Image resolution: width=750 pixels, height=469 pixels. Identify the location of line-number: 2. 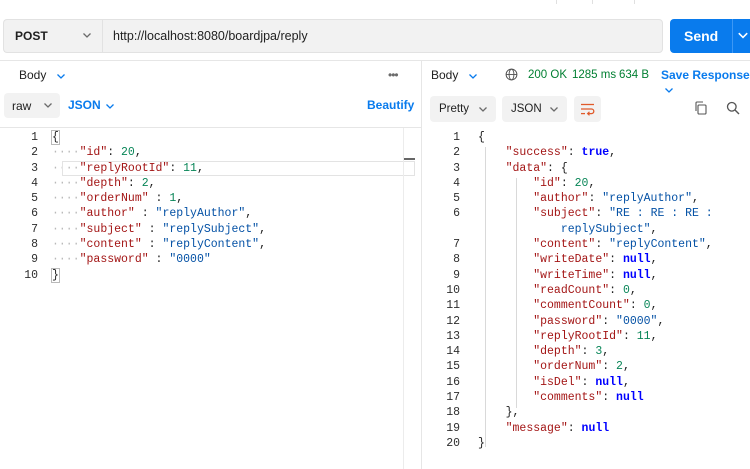
(34, 153).